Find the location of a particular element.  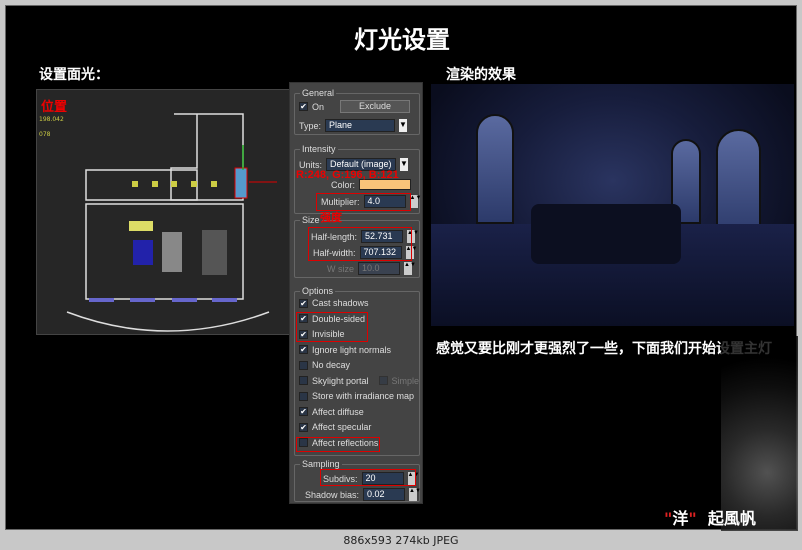

signature: "洋" 起風帆 is located at coordinates (710, 517).